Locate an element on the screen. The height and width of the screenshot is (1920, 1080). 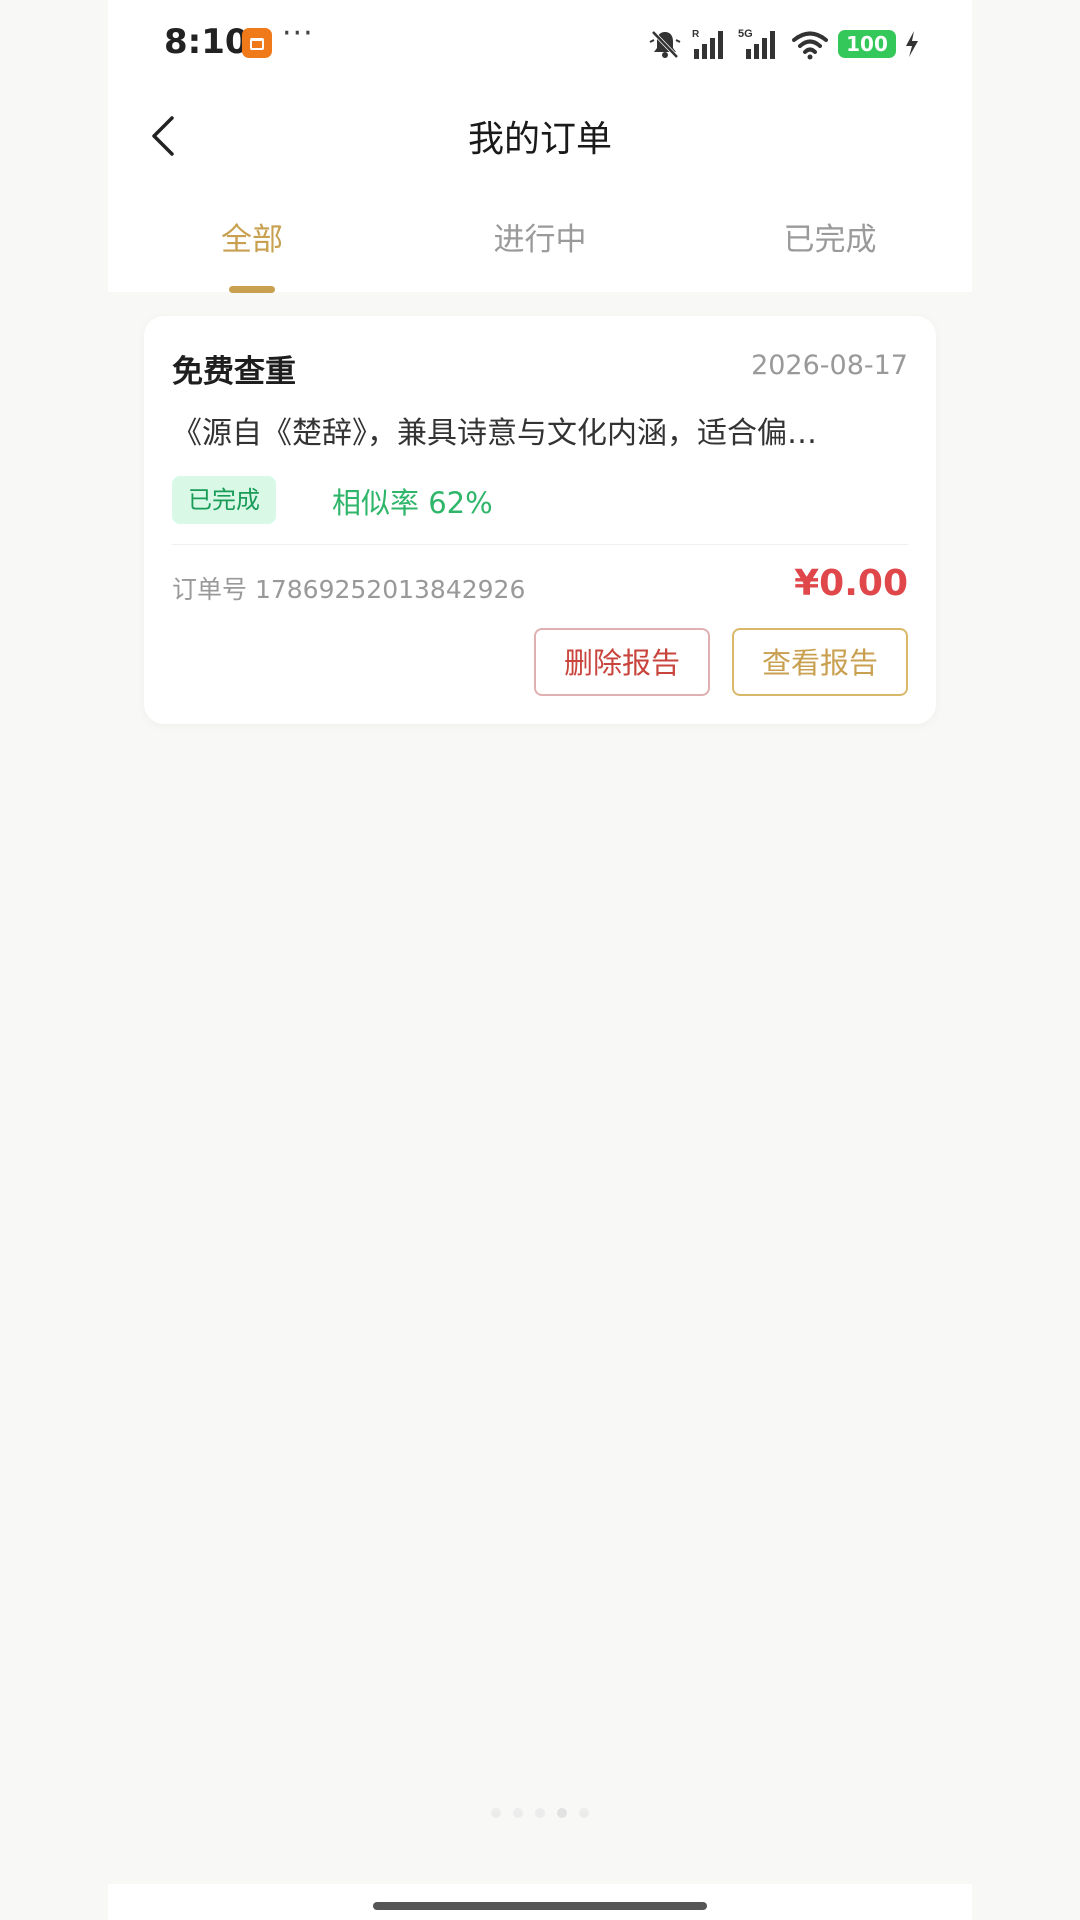
status-badge: 已完成 is located at coordinates (224, 500).